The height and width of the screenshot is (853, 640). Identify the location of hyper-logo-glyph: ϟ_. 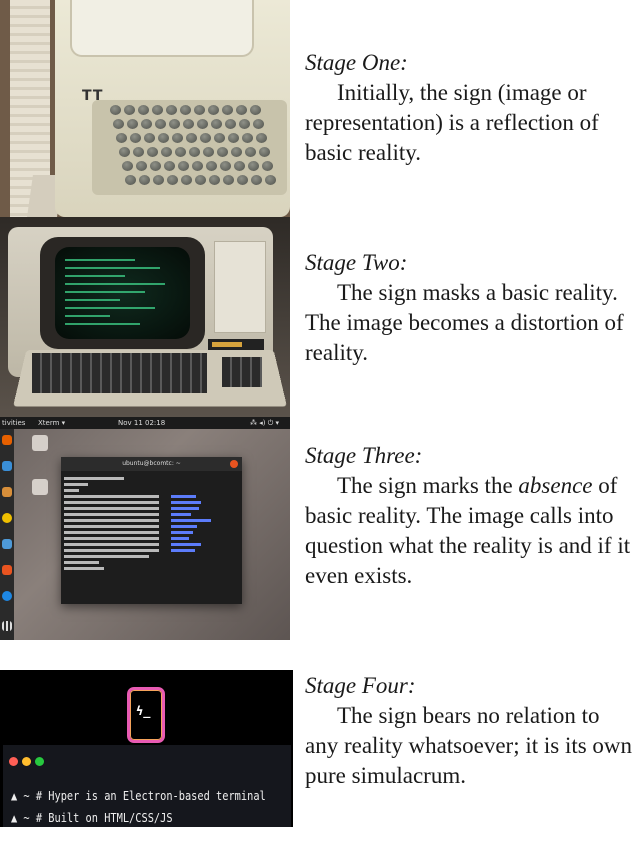
(143, 711).